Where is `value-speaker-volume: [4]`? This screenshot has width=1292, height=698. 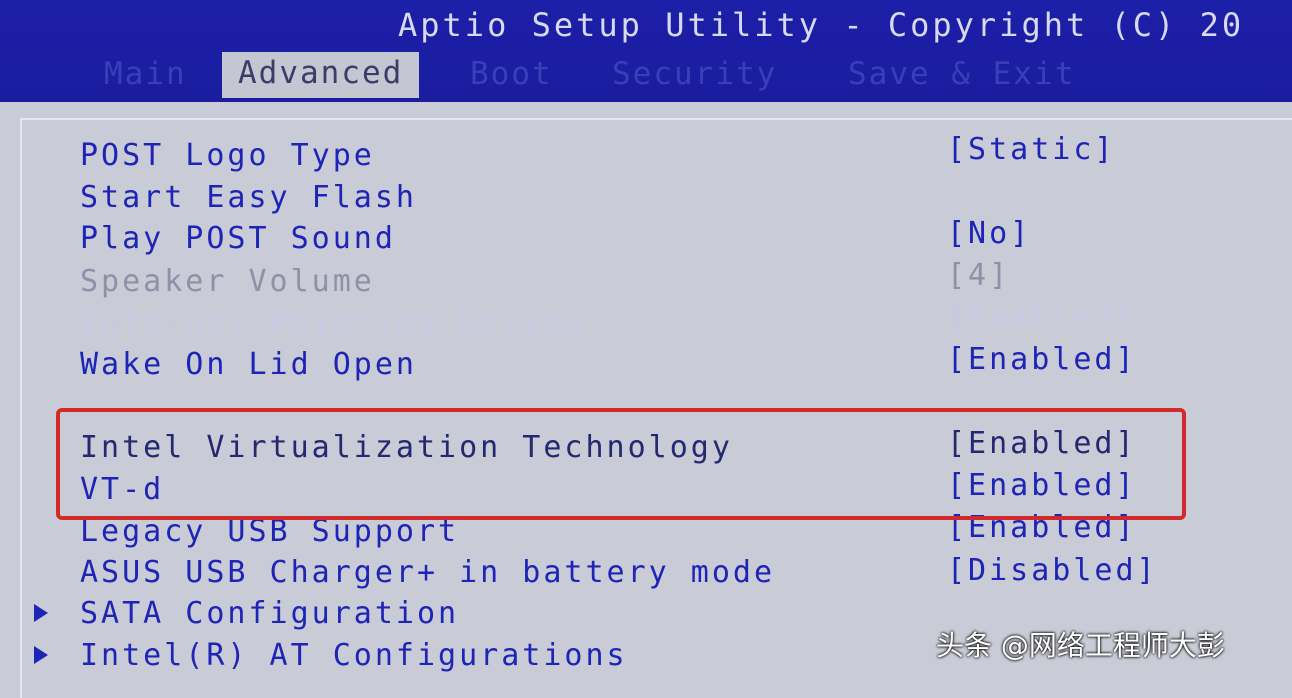 value-speaker-volume: [4] is located at coordinates (979, 275).